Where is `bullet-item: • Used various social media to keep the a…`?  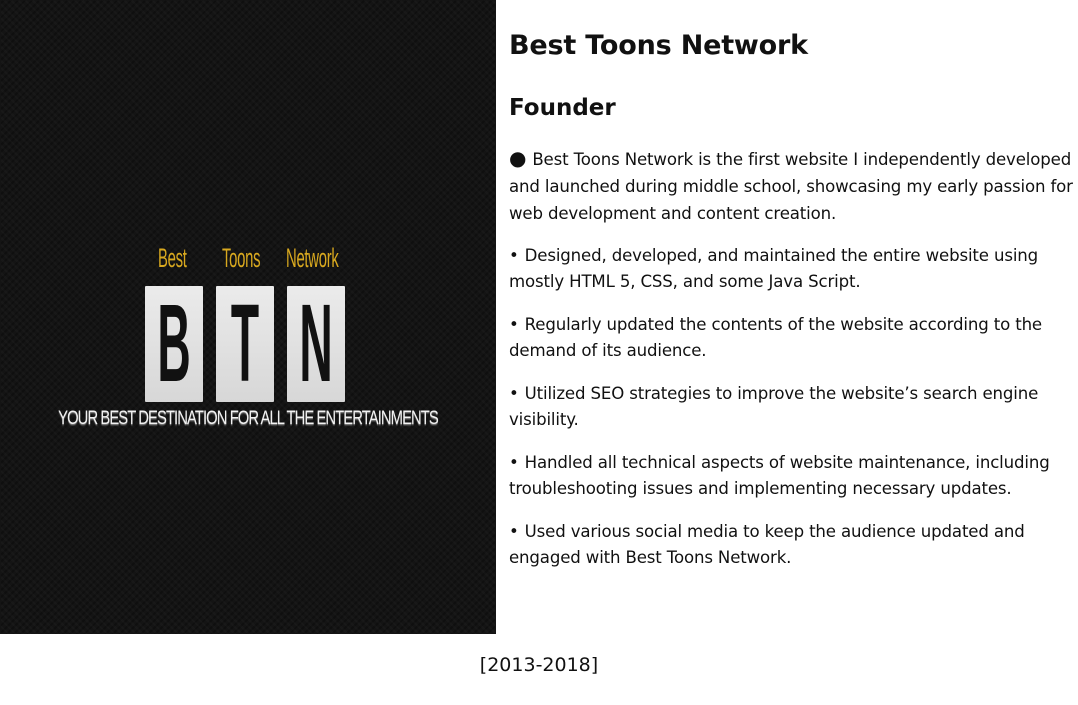 bullet-item: • Used various social media to keep the a… is located at coordinates (791, 544).